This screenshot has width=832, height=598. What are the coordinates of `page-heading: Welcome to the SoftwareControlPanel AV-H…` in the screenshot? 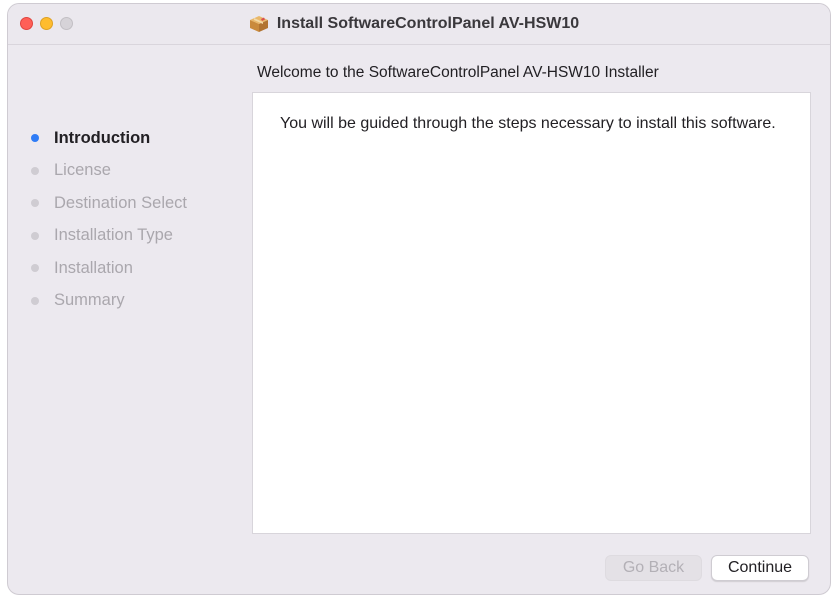 It's located at (458, 72).